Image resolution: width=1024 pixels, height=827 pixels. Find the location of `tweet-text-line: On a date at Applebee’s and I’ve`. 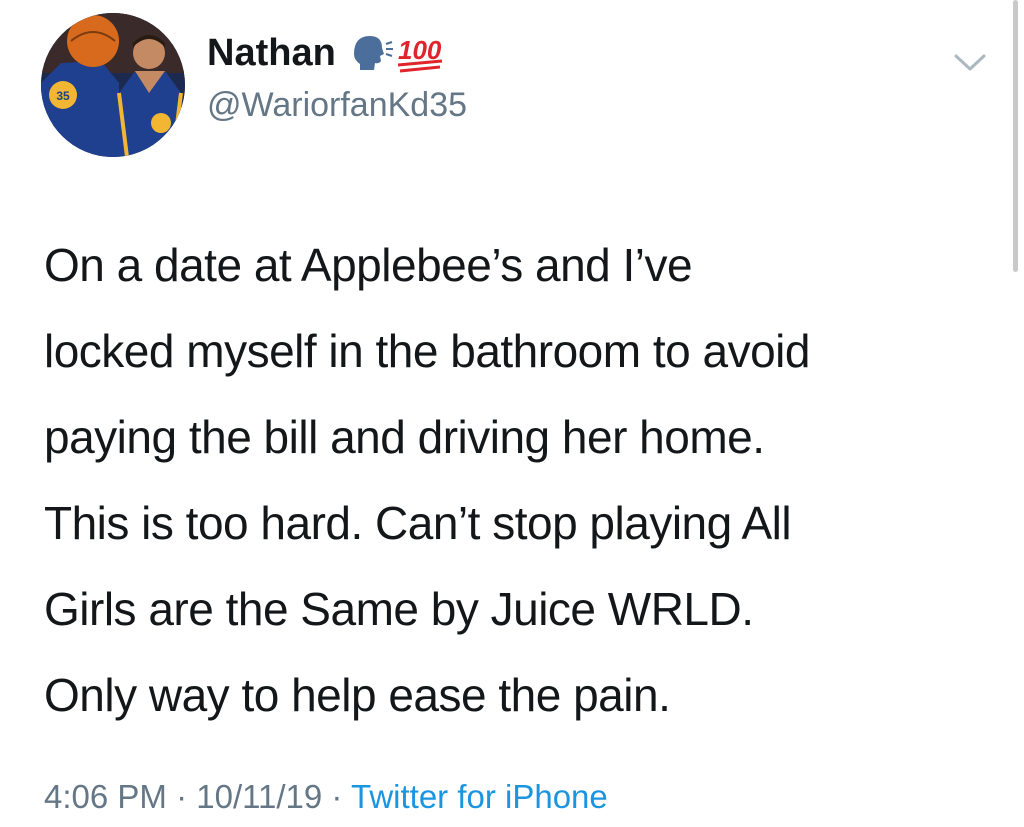

tweet-text-line: On a date at Applebee’s and I’ve is located at coordinates (368, 265).